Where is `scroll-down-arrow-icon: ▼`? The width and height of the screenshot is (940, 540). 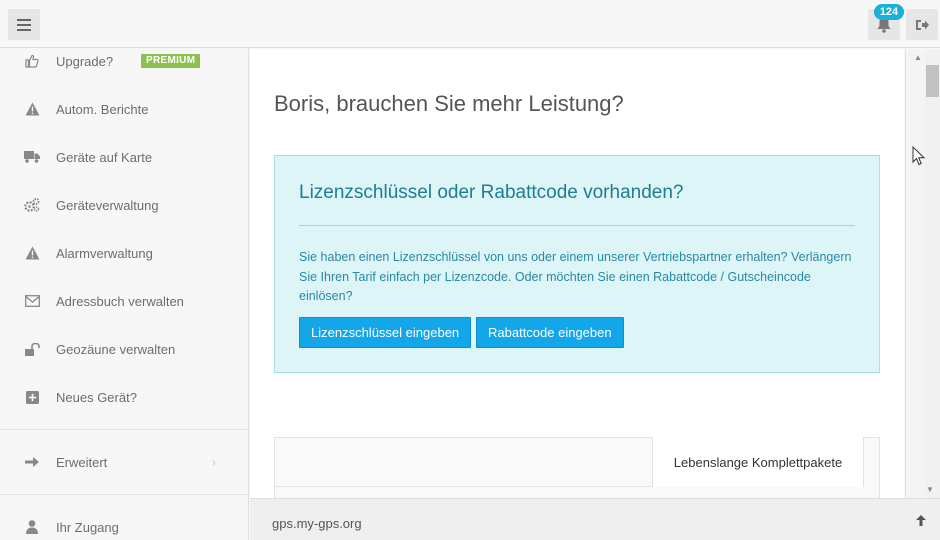
scroll-down-arrow-icon: ▼ is located at coordinates (930, 489).